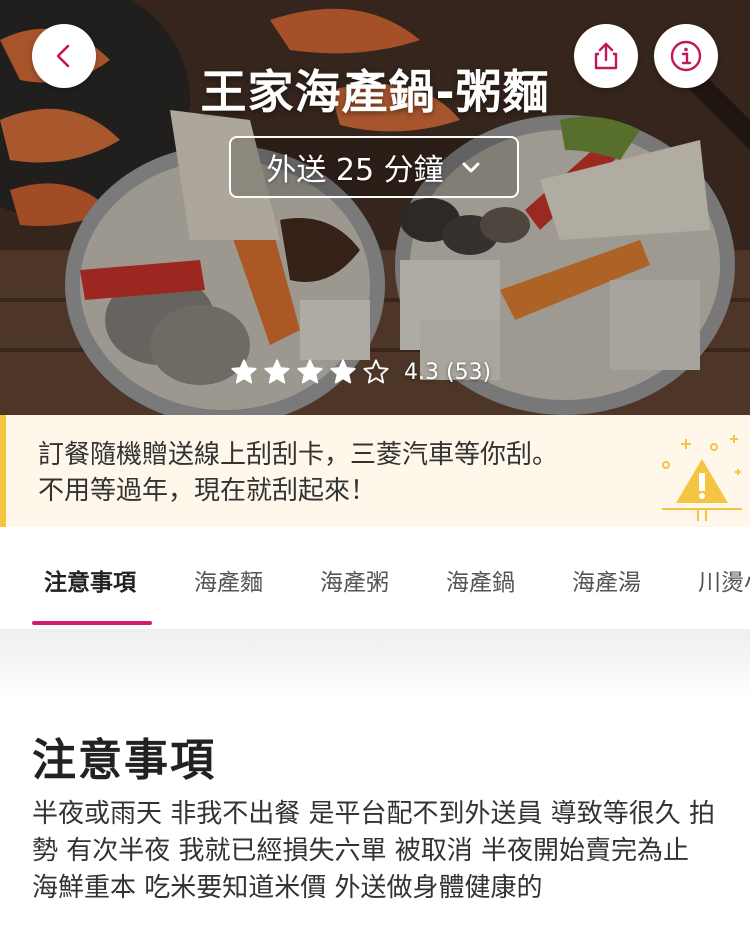 This screenshot has height=937, width=750. I want to click on delivery-time-label: 外送 25 分鐘, so click(355, 170).